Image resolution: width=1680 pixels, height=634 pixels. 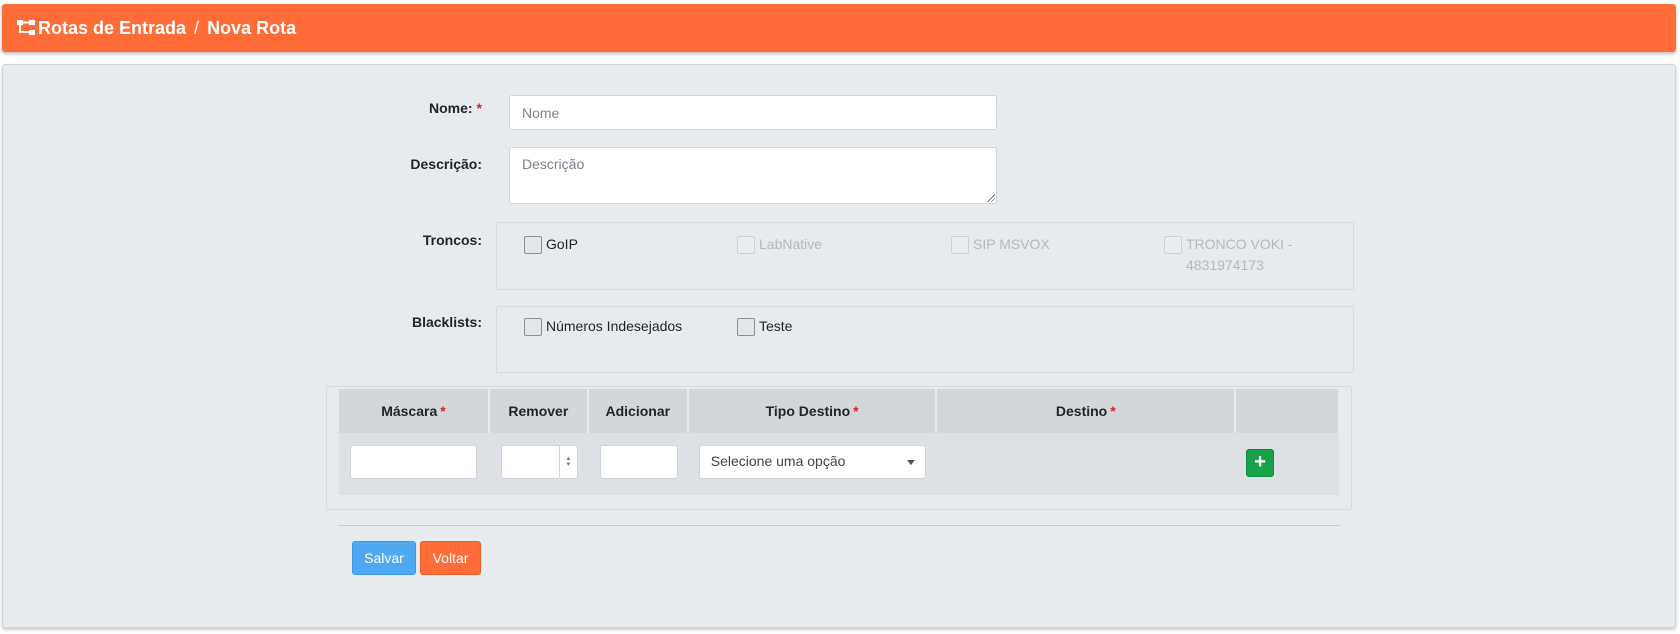 What do you see at coordinates (452, 240) in the screenshot?
I see `trunks-label: Troncos:` at bounding box center [452, 240].